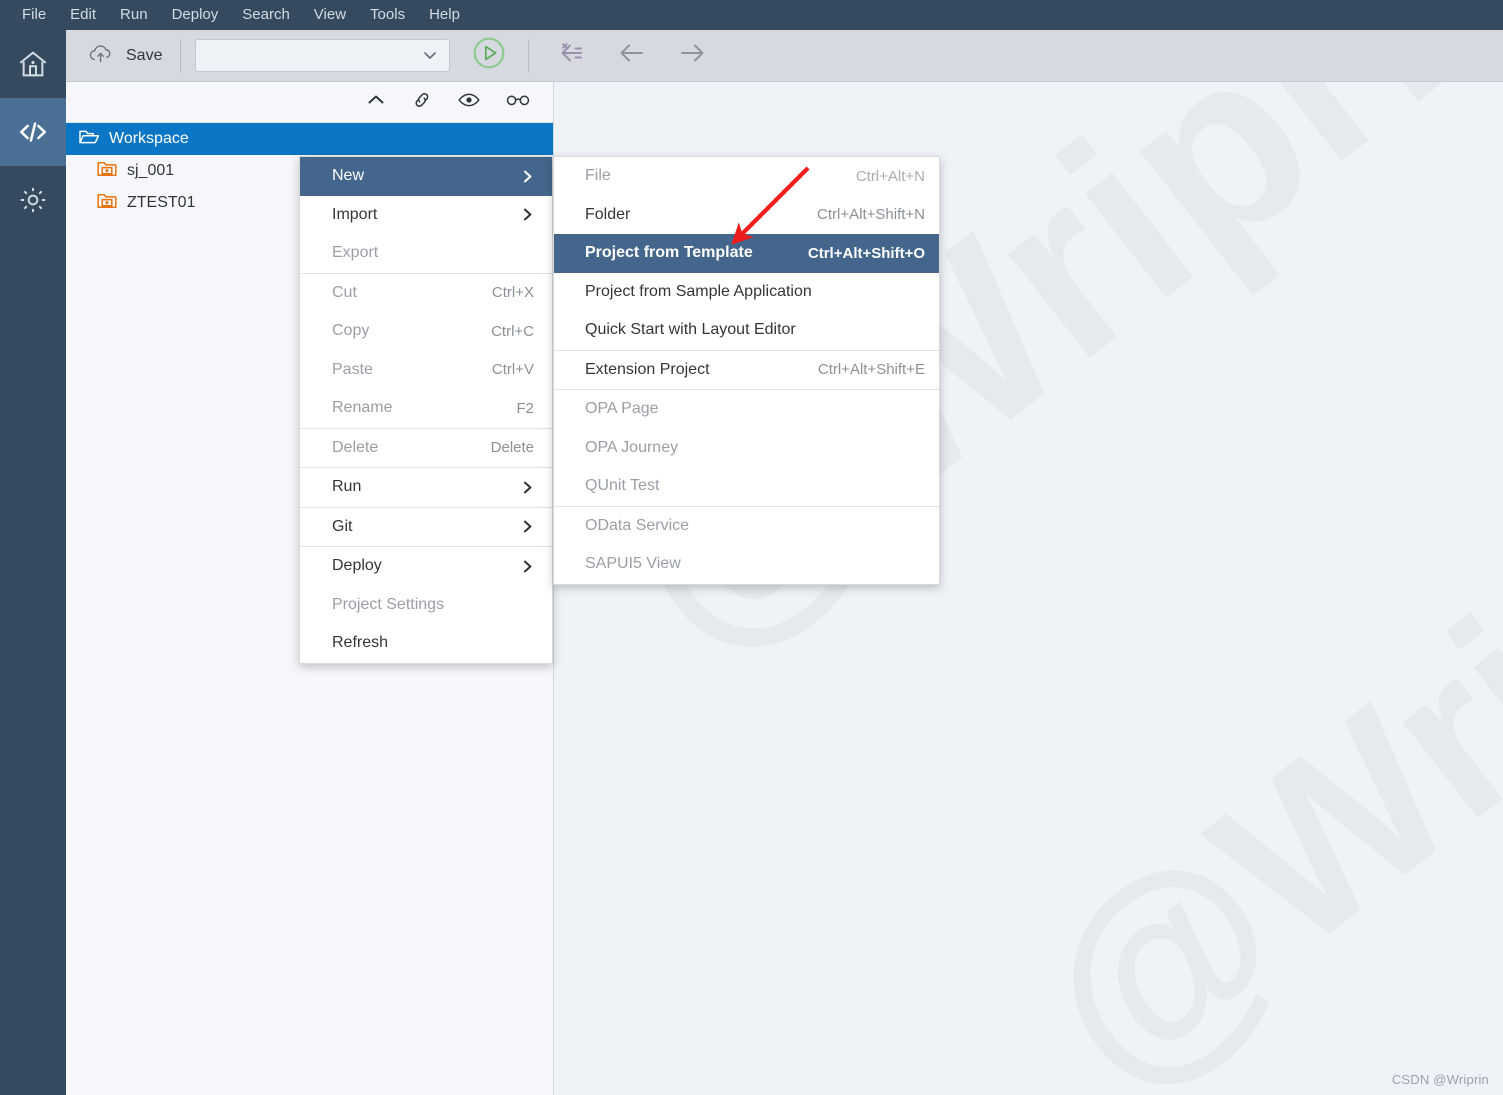  What do you see at coordinates (426, 331) in the screenshot?
I see `context-menu-item-copy: Copy Ctrl+C` at bounding box center [426, 331].